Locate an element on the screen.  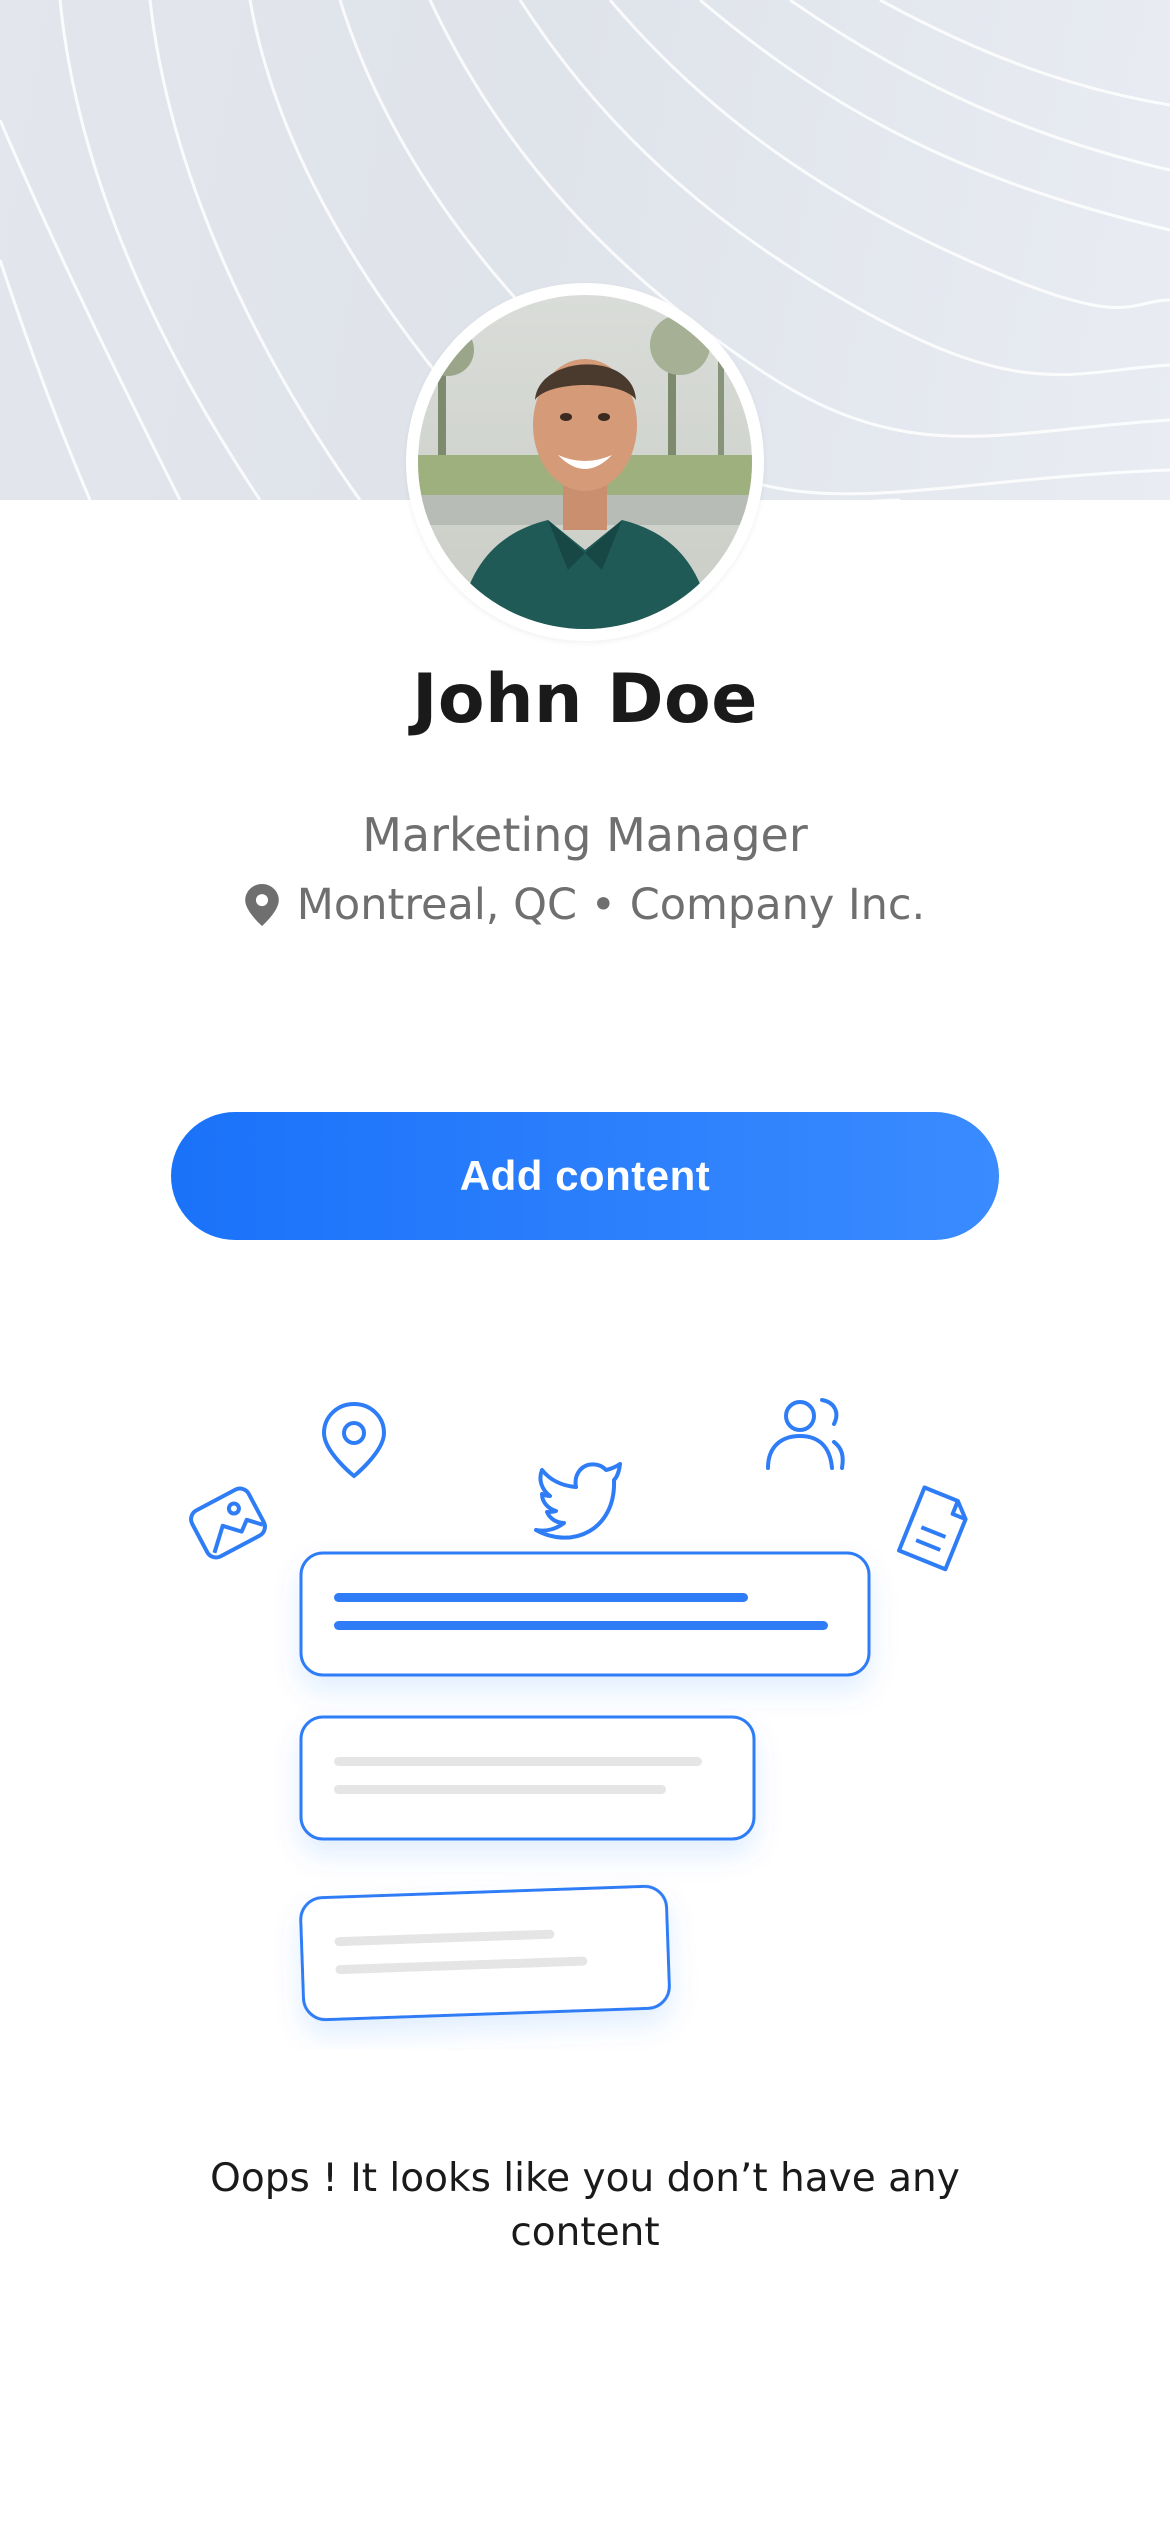
location-pin-icon is located at coordinates (354, 1440).